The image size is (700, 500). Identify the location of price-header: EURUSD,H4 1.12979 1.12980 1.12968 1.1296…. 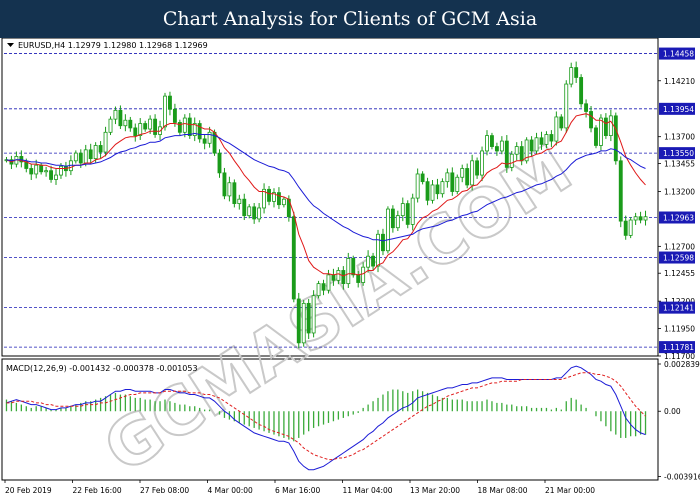
(113, 45).